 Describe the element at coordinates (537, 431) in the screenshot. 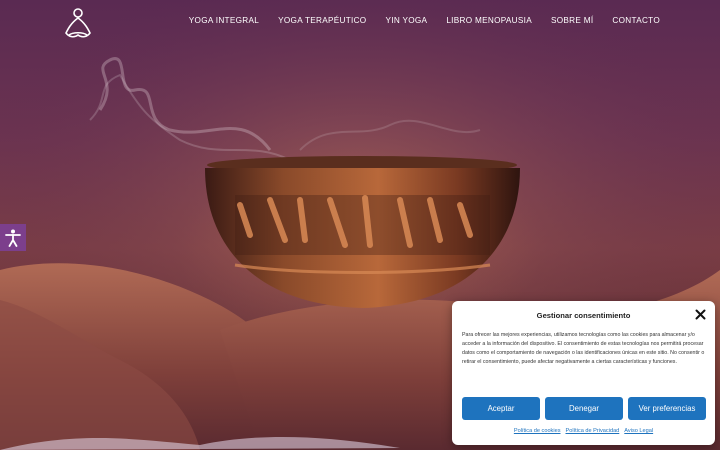

I see `cookie-policy-link: Política de cookies` at that location.